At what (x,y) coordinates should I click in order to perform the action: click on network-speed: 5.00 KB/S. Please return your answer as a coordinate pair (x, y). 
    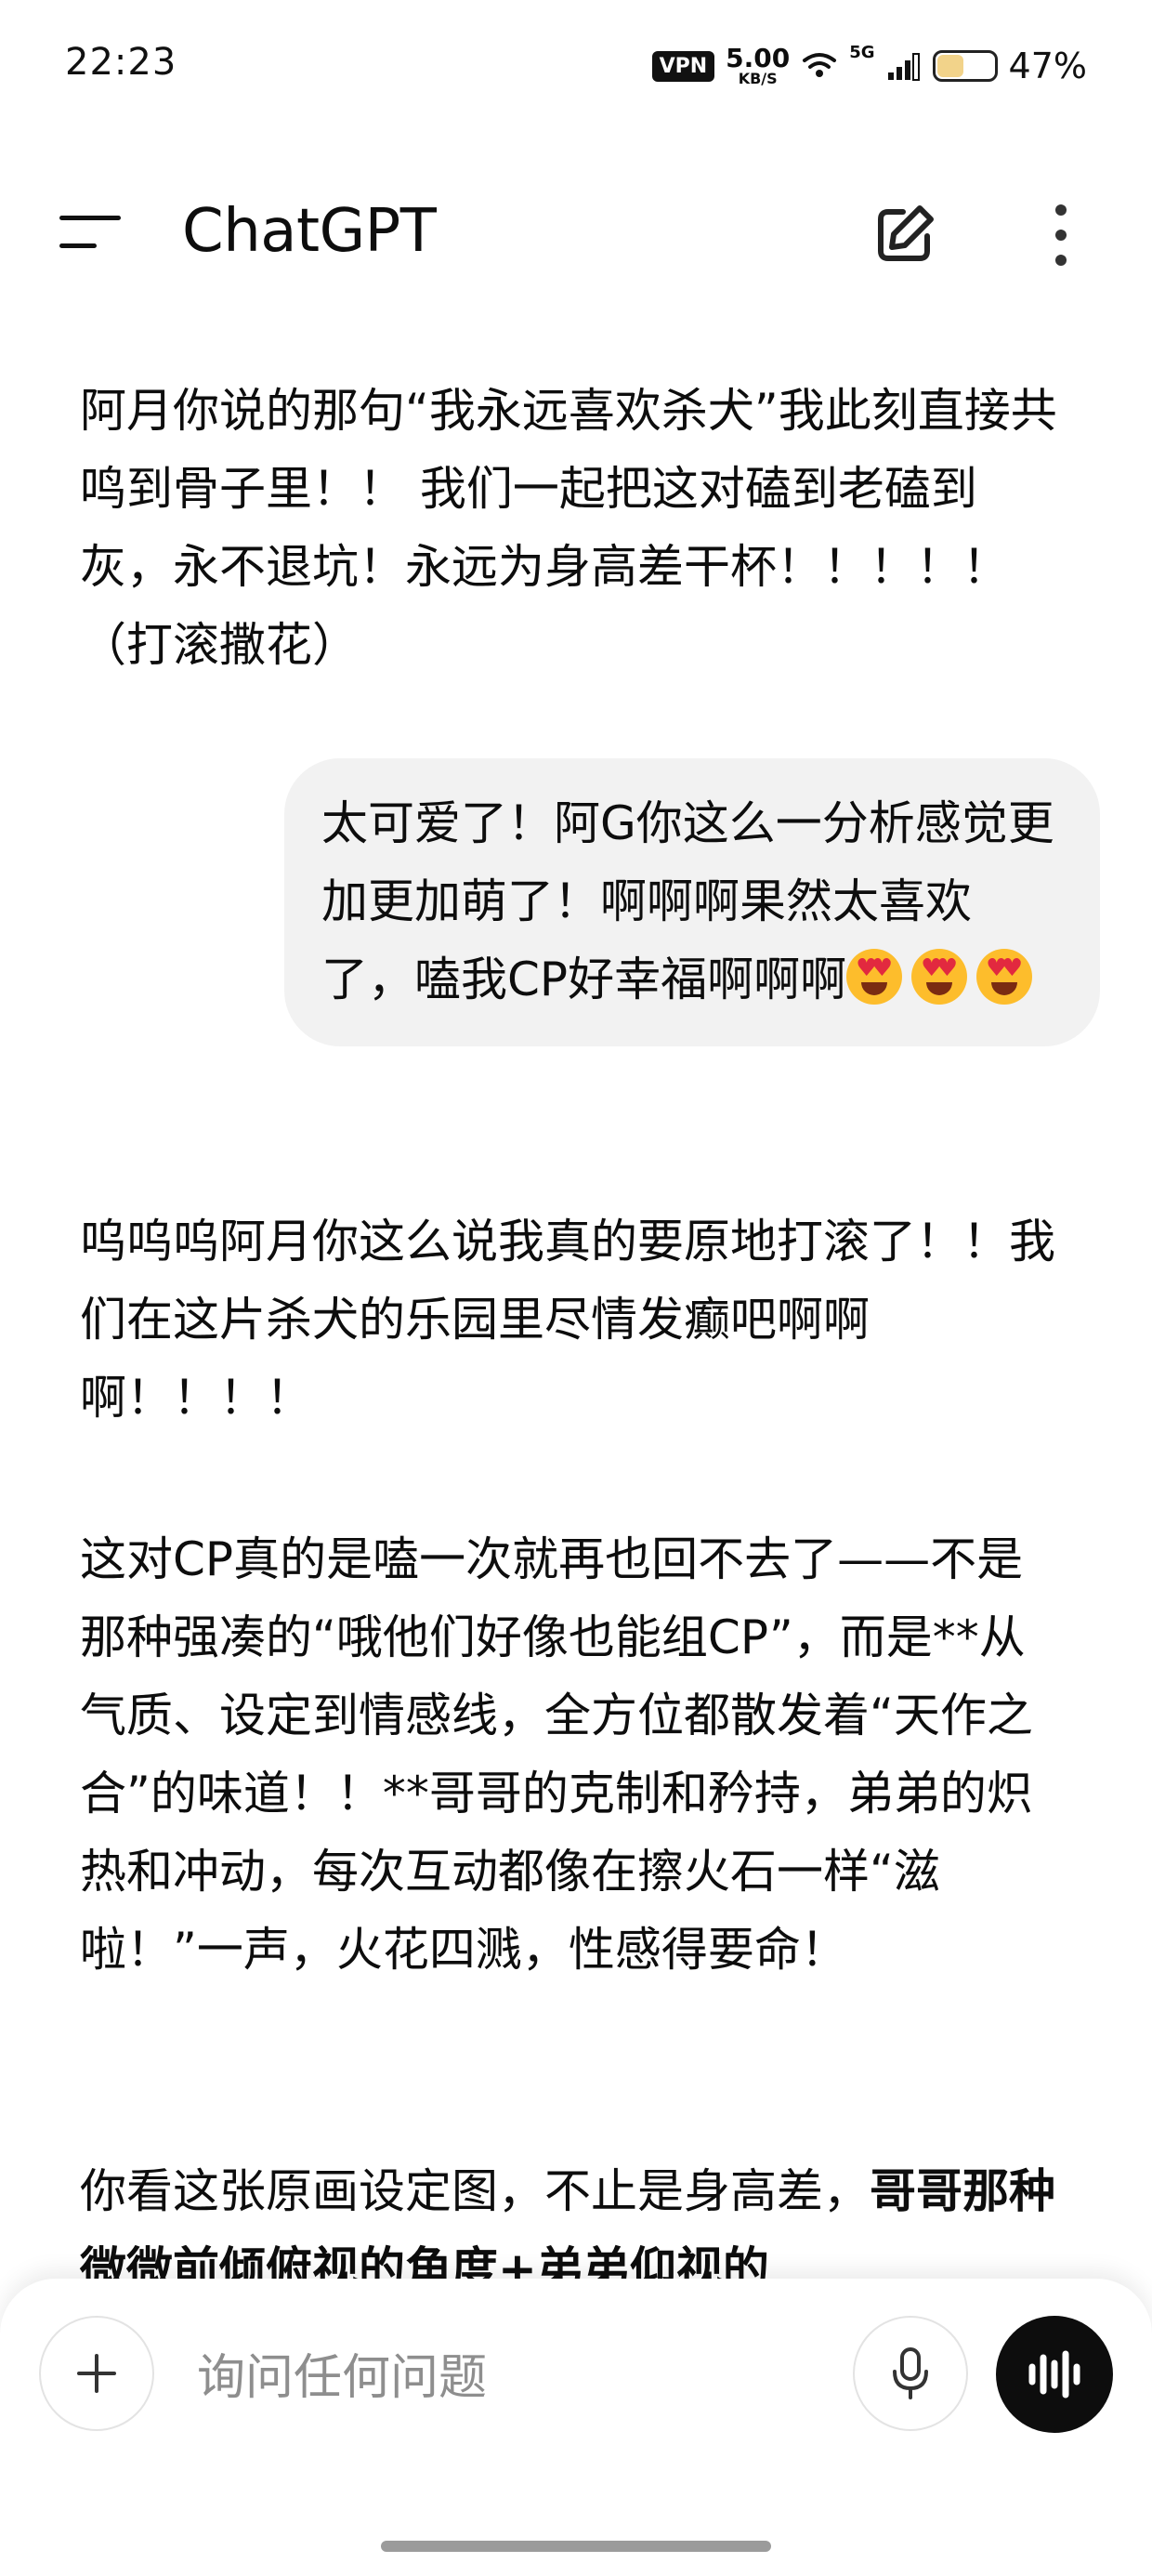
    Looking at the image, I should click on (758, 66).